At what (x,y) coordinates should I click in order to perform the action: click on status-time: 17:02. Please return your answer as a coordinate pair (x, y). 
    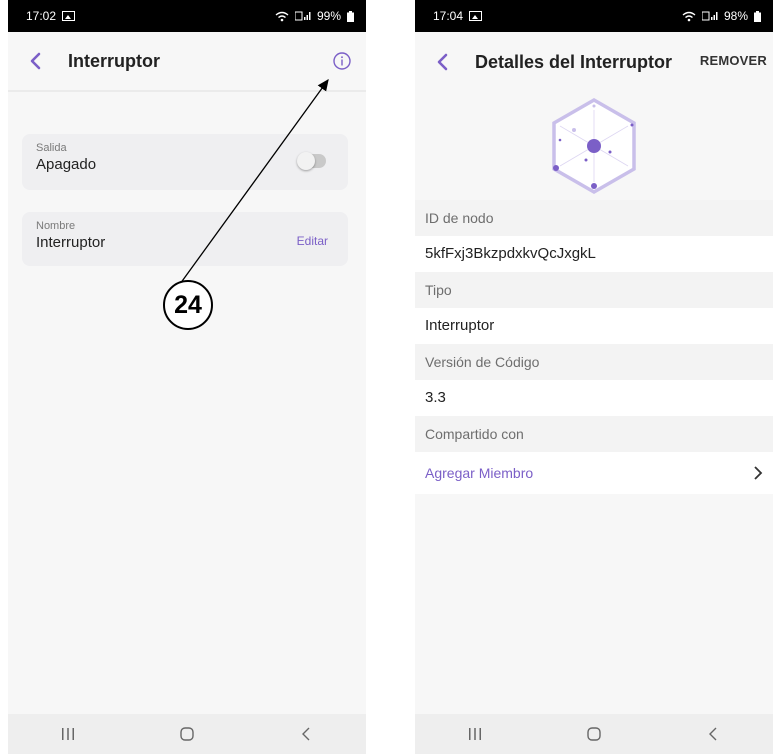
    Looking at the image, I should click on (41, 16).